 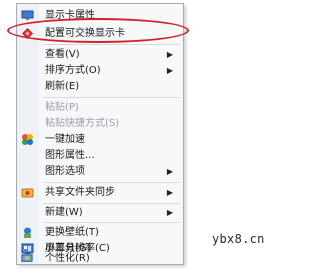 What do you see at coordinates (100, 232) in the screenshot?
I see `menu-item-change-wallpaper: 更换壁纸(T)` at bounding box center [100, 232].